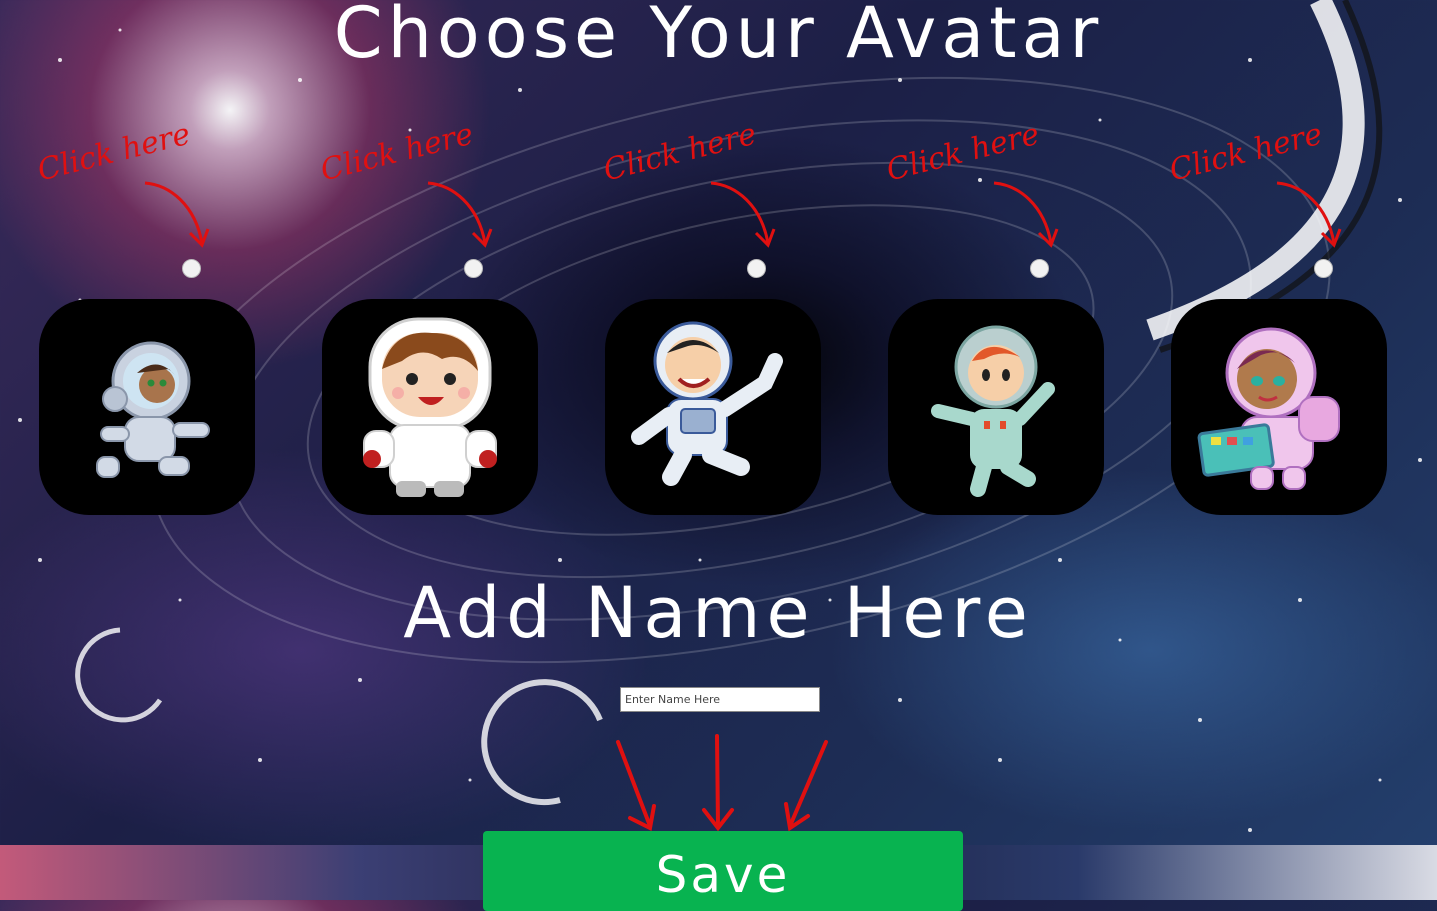 This screenshot has width=1437, height=911. I want to click on astronaut-boy-waving-icon, so click(707, 403).